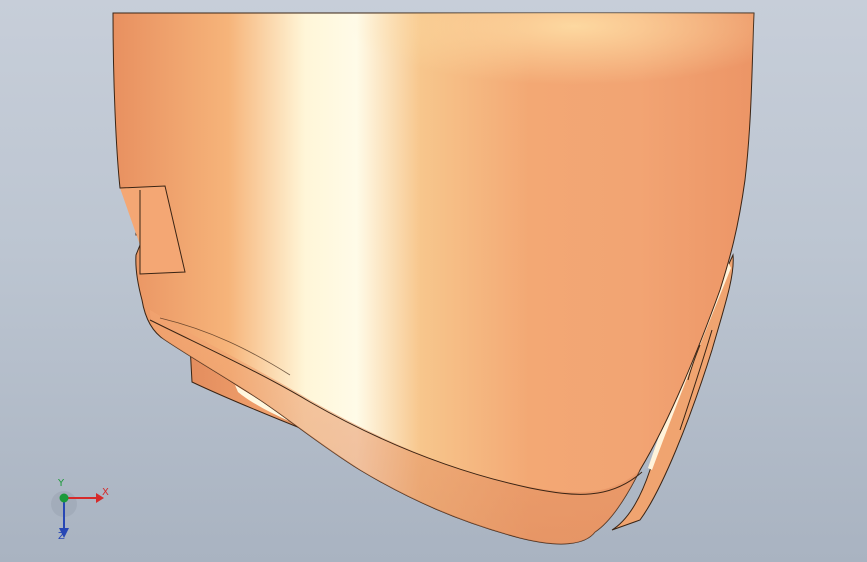 The height and width of the screenshot is (562, 867). Describe the element at coordinates (77, 514) in the screenshot. I see `triad-axes` at that location.